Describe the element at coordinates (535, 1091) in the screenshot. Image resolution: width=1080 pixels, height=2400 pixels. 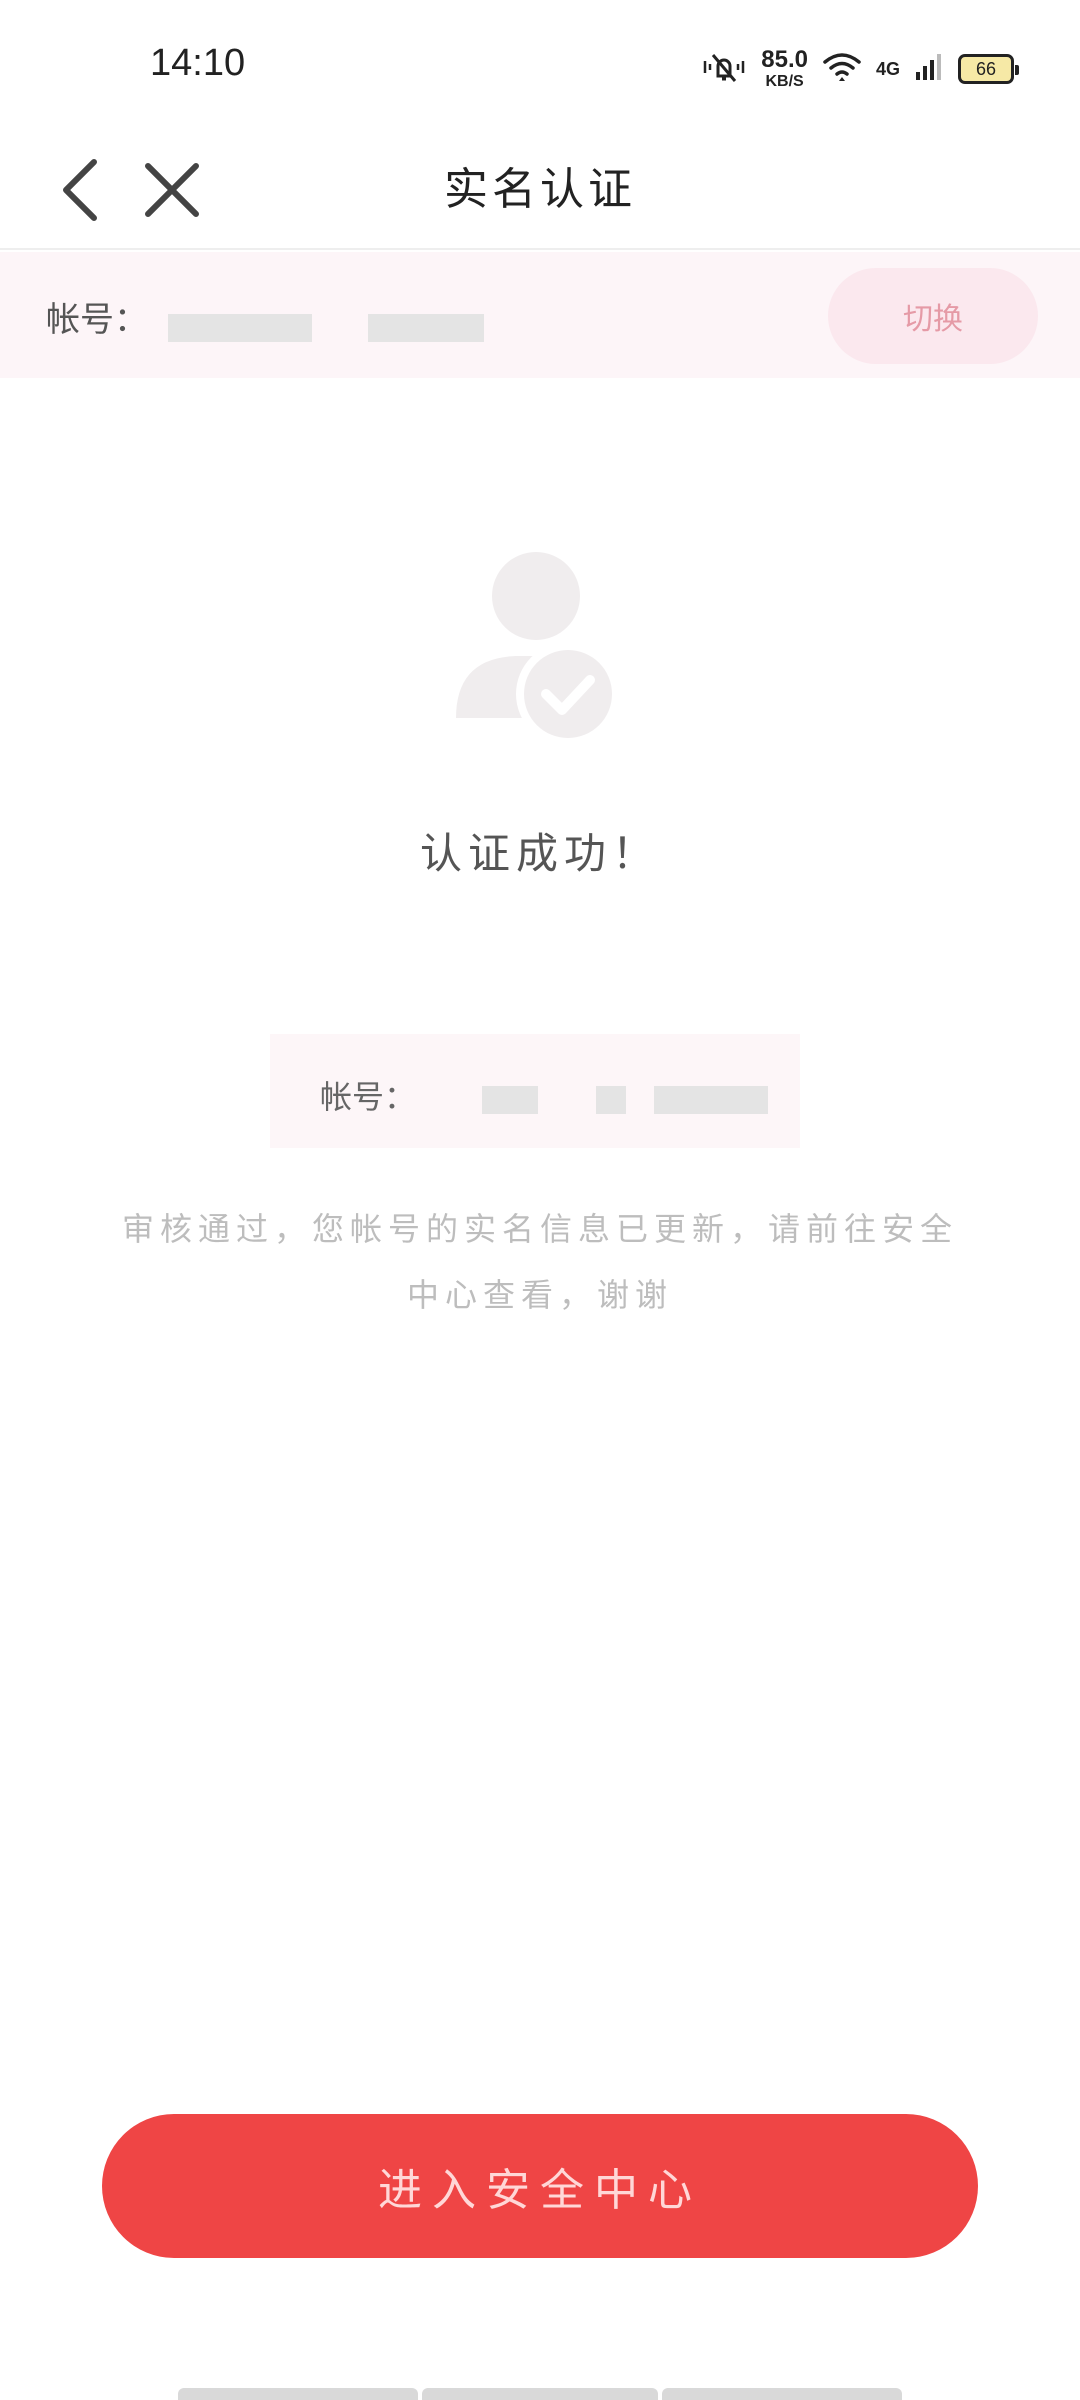
I see `account-info-box: 帐号：` at that location.